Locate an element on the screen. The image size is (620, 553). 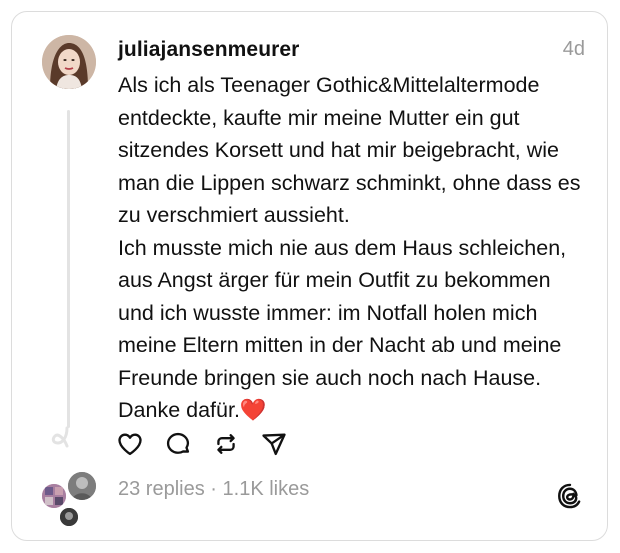
repost-icon is located at coordinates (226, 444).